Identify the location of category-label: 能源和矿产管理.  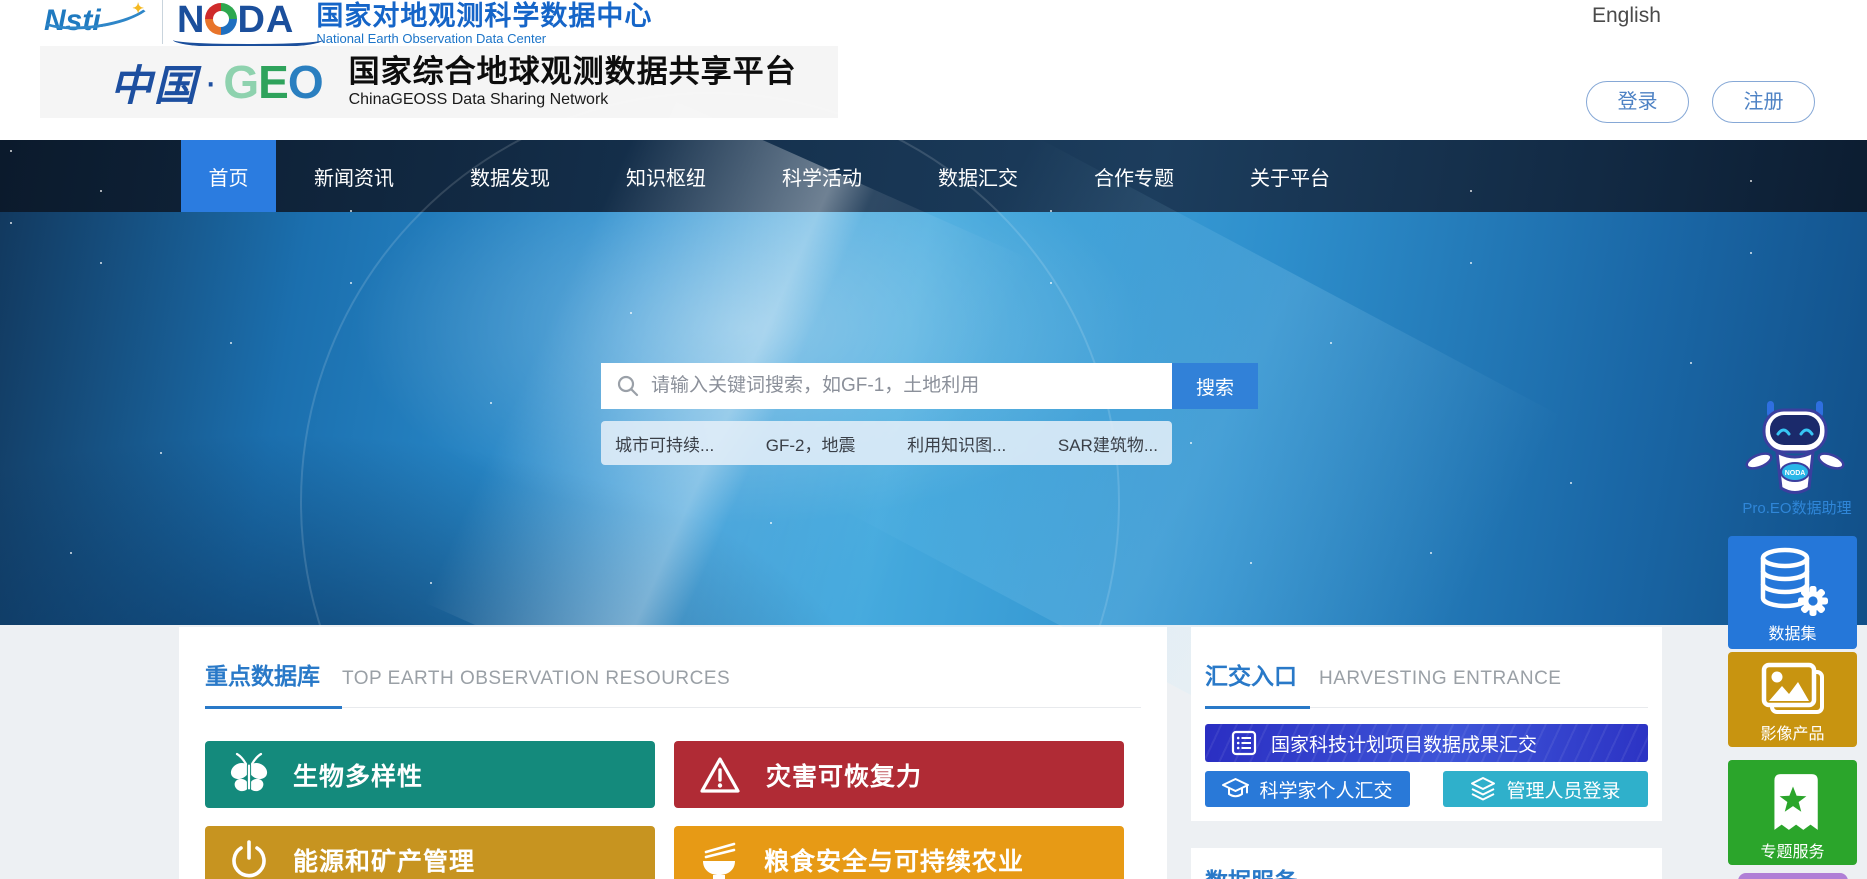
(384, 861).